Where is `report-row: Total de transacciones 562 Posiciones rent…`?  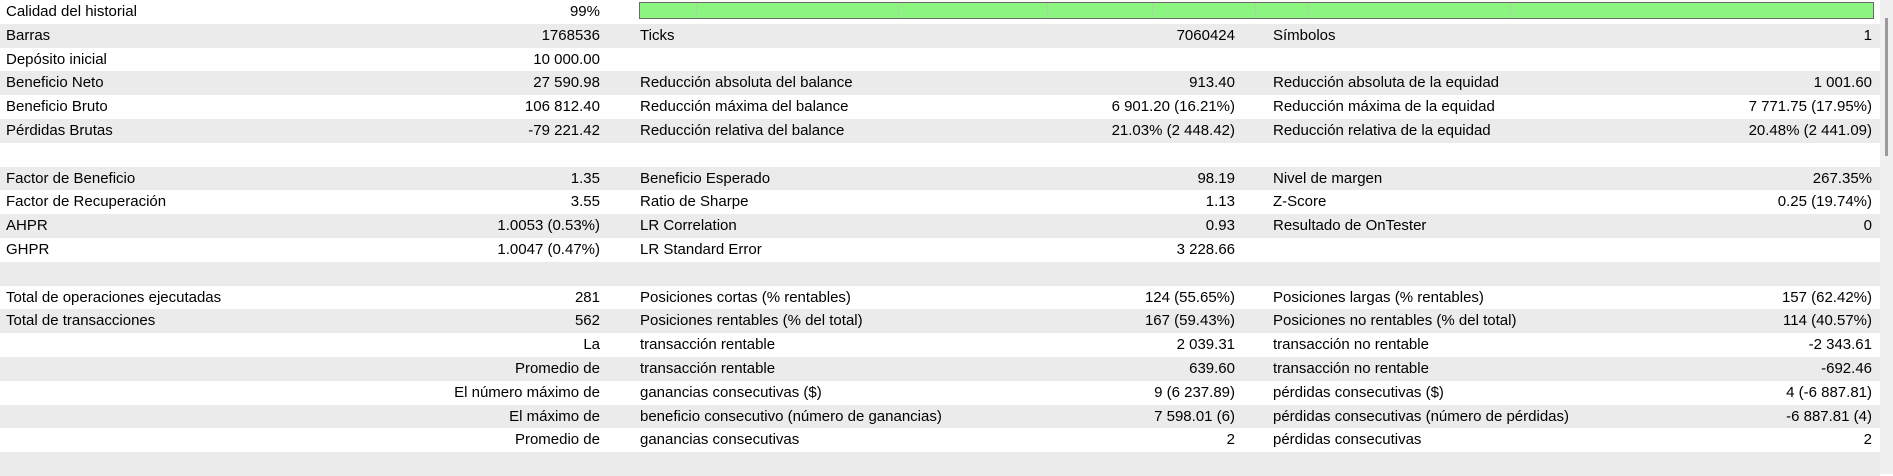 report-row: Total de transacciones 562 Posiciones rent… is located at coordinates (940, 321).